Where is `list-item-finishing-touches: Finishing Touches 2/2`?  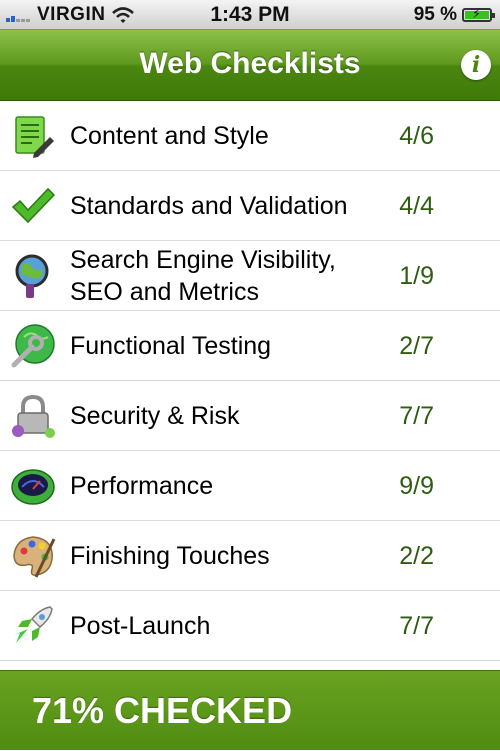 list-item-finishing-touches: Finishing Touches 2/2 is located at coordinates (250, 556).